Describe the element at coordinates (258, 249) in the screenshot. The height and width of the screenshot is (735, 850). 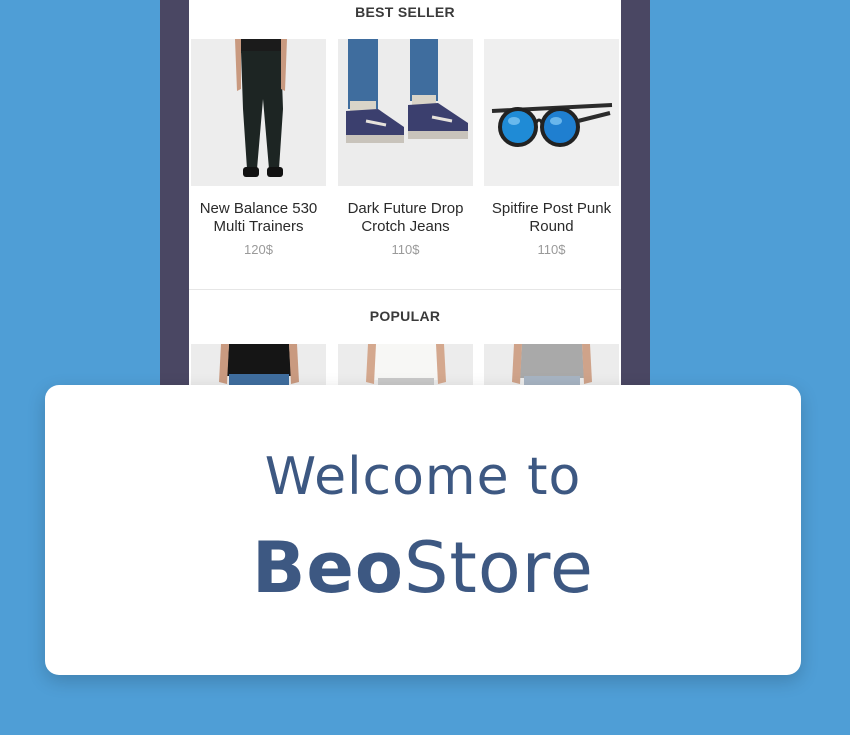
I see `product-price: 120$` at that location.